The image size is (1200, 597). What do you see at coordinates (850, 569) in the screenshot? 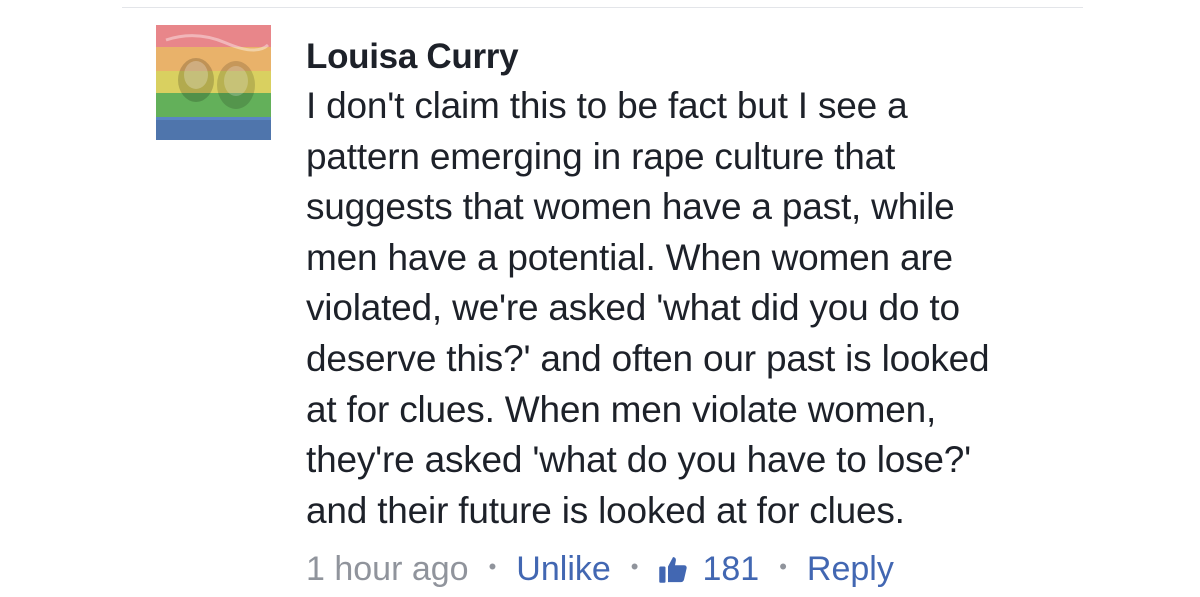
I see `reply-button: Reply` at bounding box center [850, 569].